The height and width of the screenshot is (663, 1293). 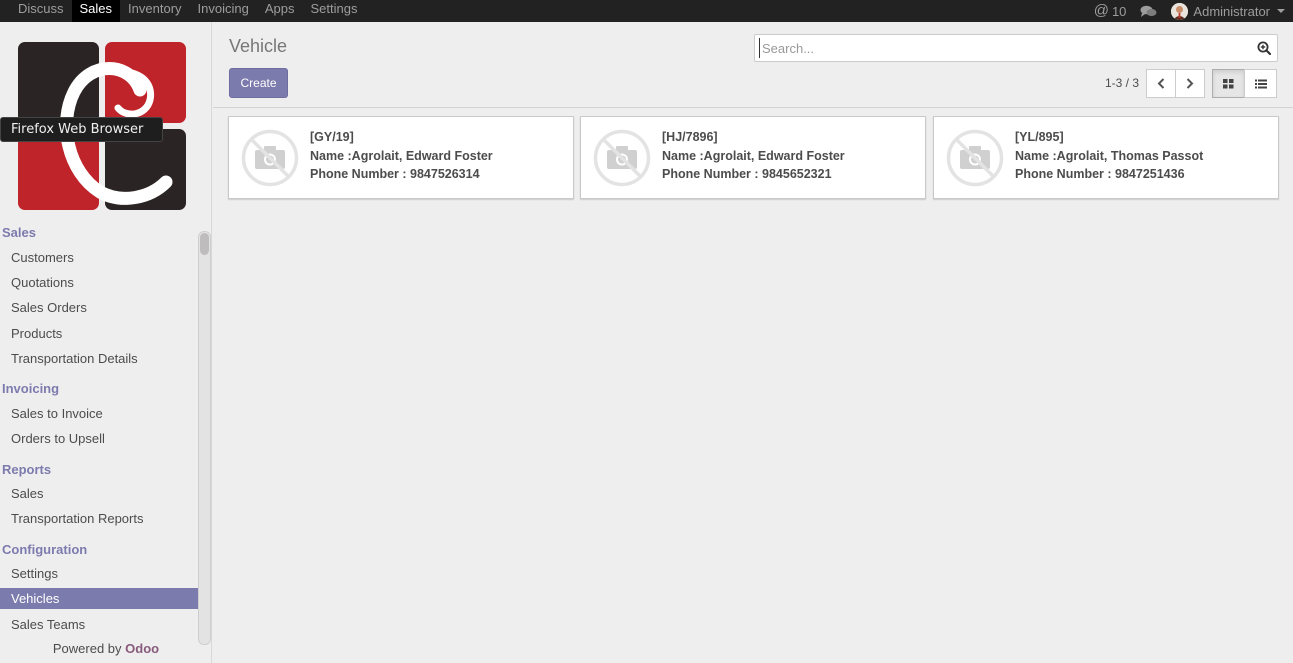 What do you see at coordinates (99, 333) in the screenshot?
I see `sidebar-item-products: Products` at bounding box center [99, 333].